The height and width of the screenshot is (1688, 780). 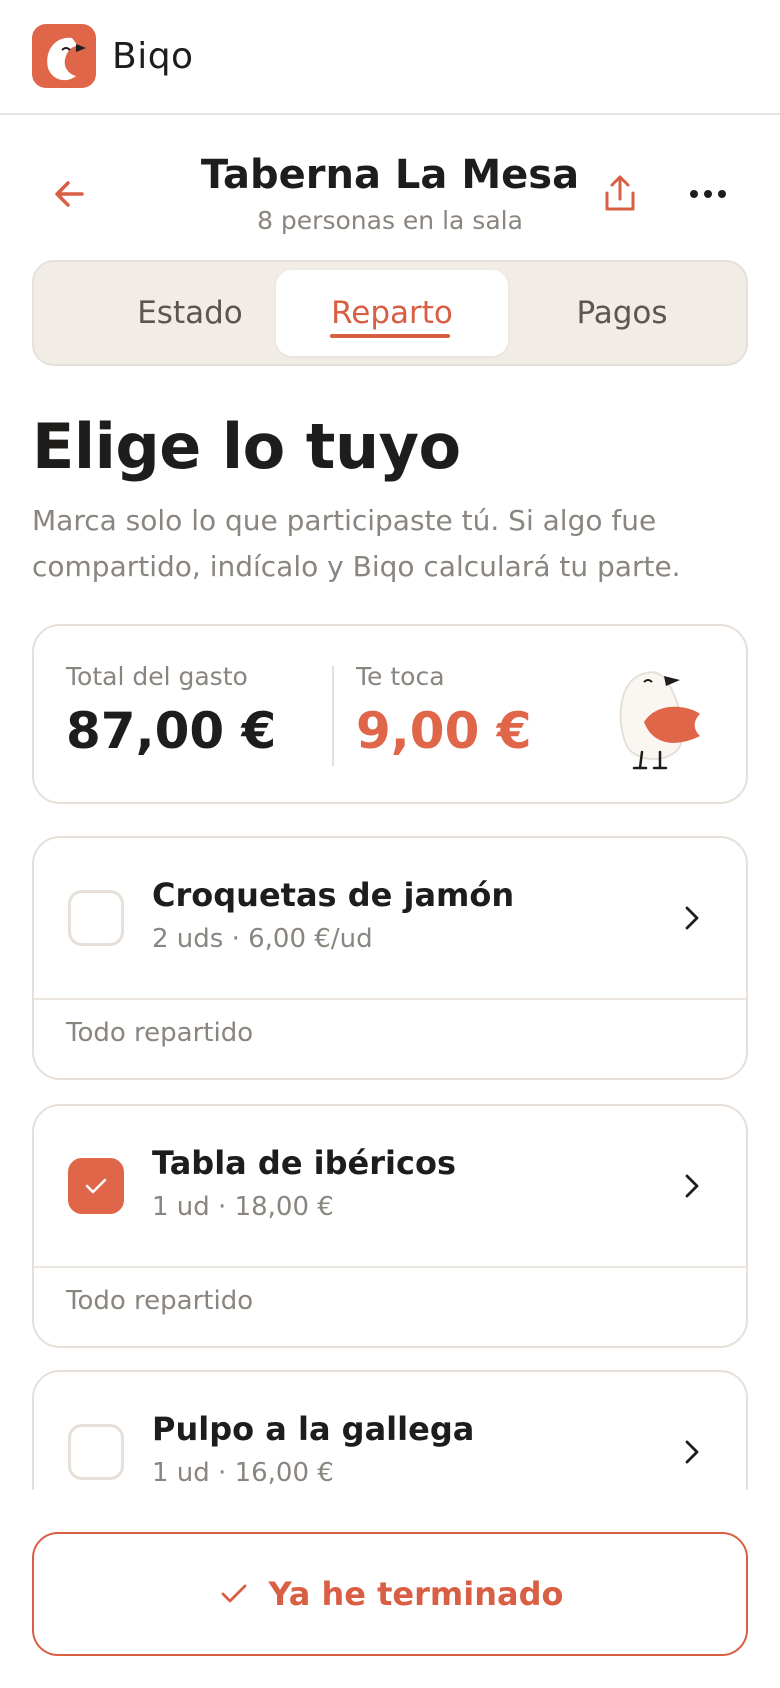 I want to click on share-button, so click(x=620, y=194).